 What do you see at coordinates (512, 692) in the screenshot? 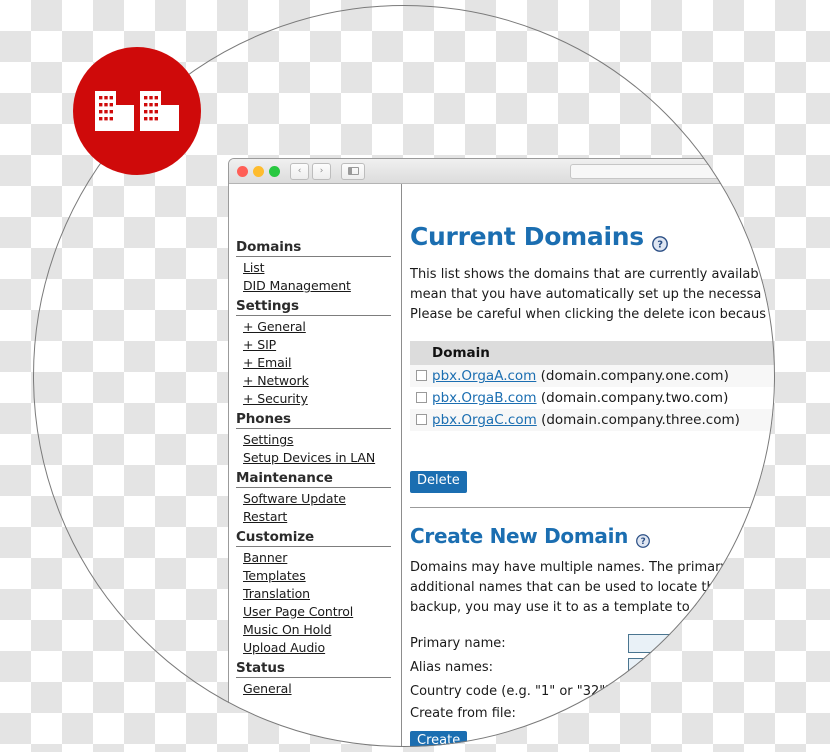
I see `country-code-label: Country code (e.g. "1" or "32"):` at bounding box center [512, 692].